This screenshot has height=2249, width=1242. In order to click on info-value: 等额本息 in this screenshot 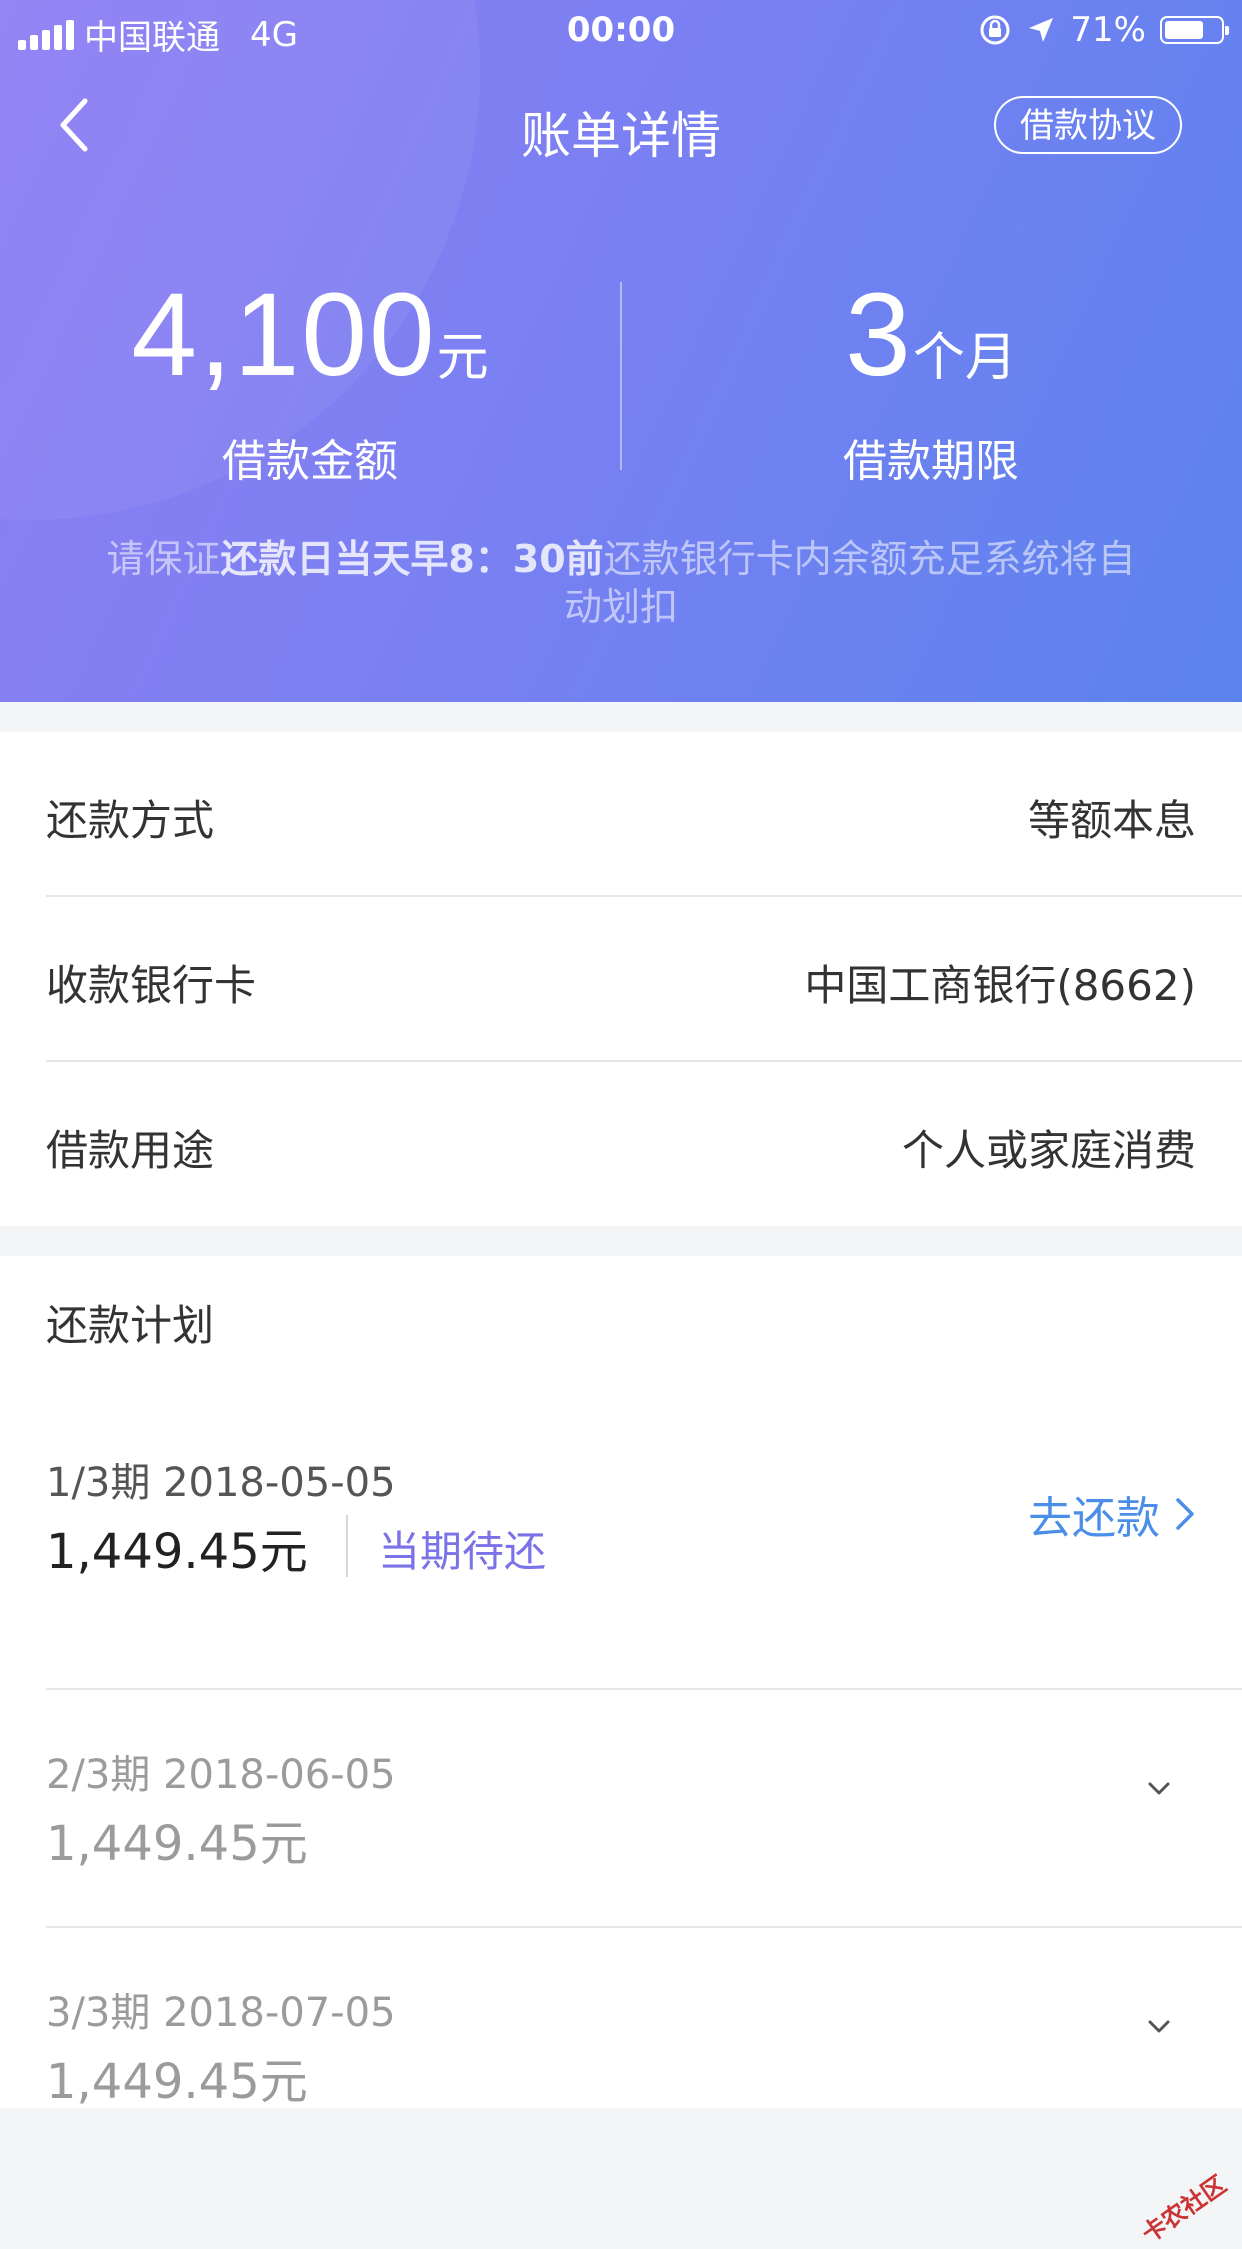, I will do `click(1111, 820)`.